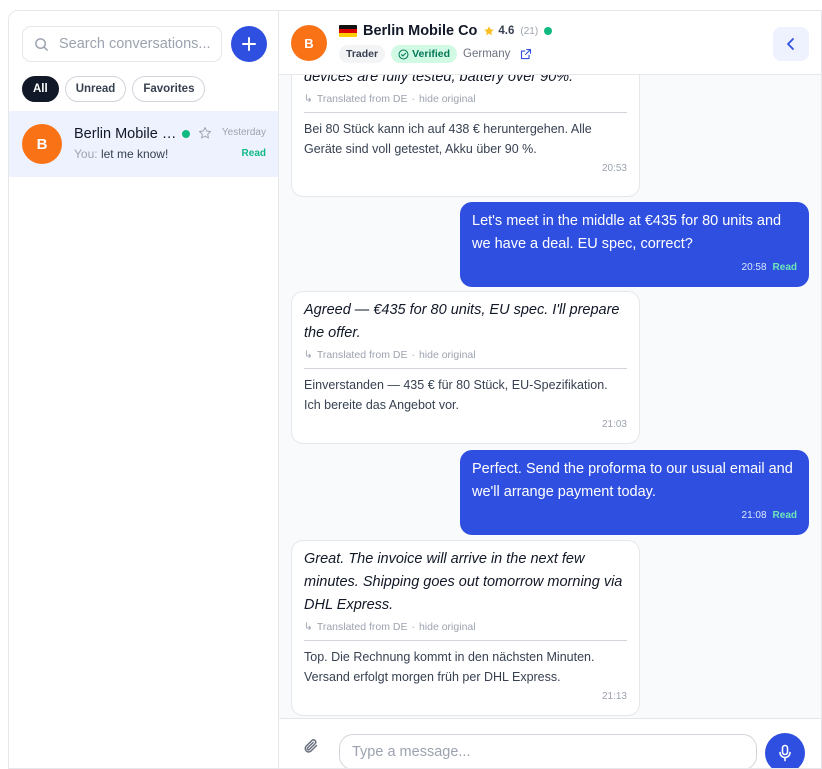 The height and width of the screenshot is (769, 822). Describe the element at coordinates (40, 89) in the screenshot. I see `filter-all: All` at that location.